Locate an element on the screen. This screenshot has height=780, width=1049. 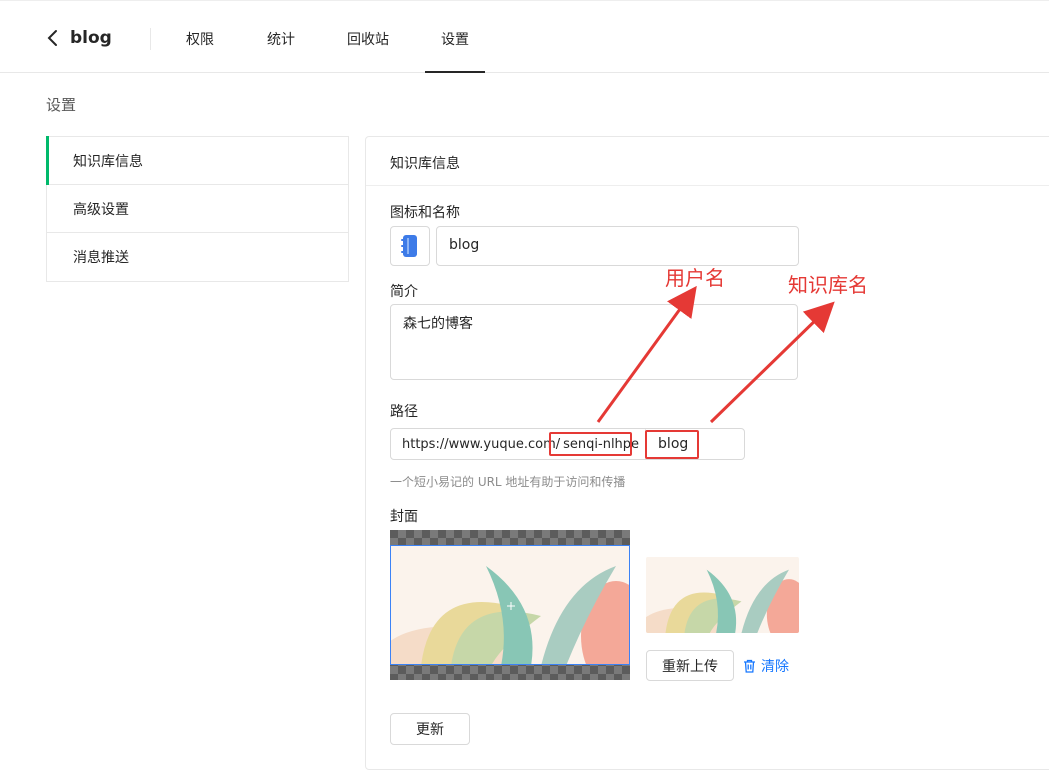
clear-label: 清除 is located at coordinates (775, 667).